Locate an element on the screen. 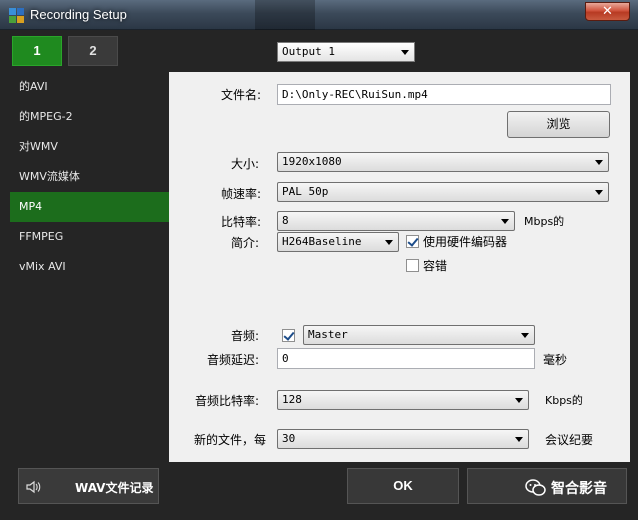 The width and height of the screenshot is (638, 520). sidebar-item-wmv: 对WMV is located at coordinates (89, 147).